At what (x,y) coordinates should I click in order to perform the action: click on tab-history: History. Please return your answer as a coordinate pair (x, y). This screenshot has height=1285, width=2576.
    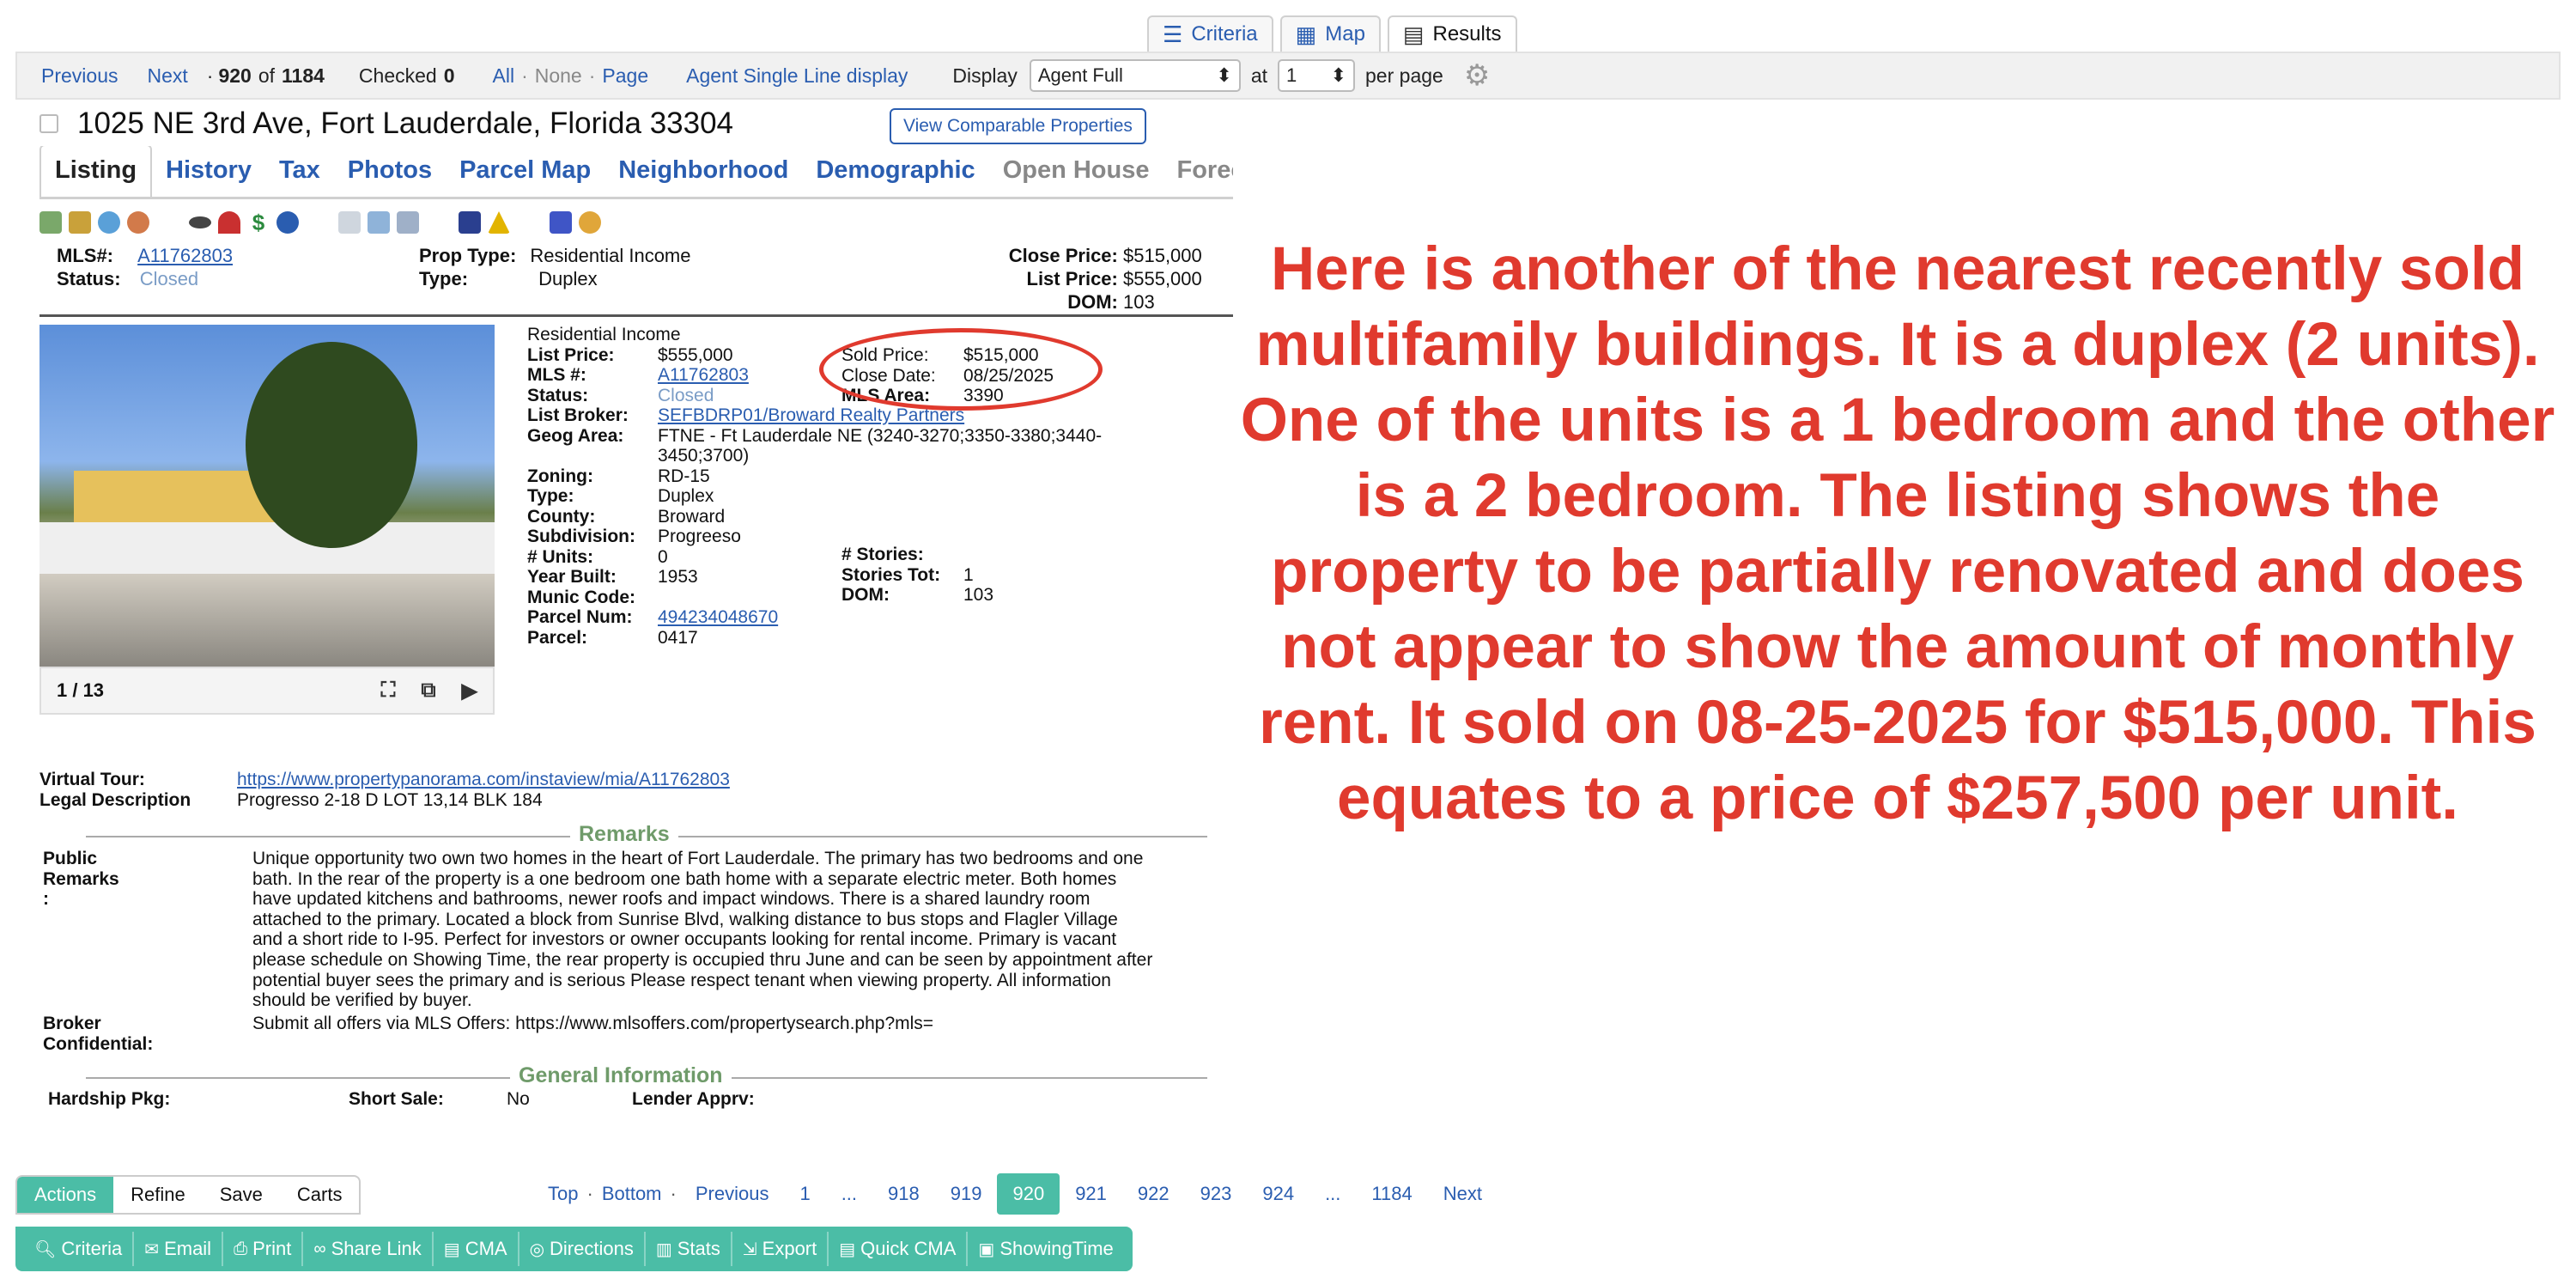
    Looking at the image, I should click on (208, 177).